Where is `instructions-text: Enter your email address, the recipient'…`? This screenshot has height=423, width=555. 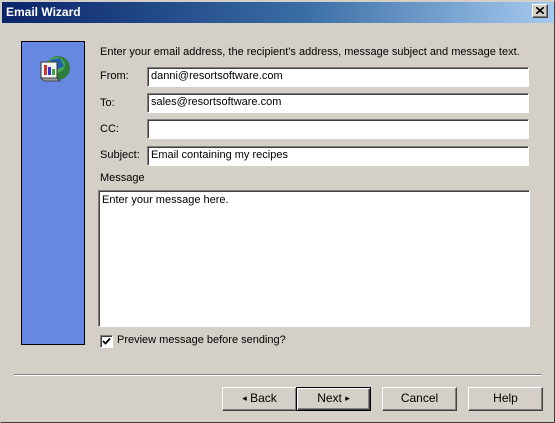
instructions-text: Enter your email address, the recipient'… is located at coordinates (310, 52).